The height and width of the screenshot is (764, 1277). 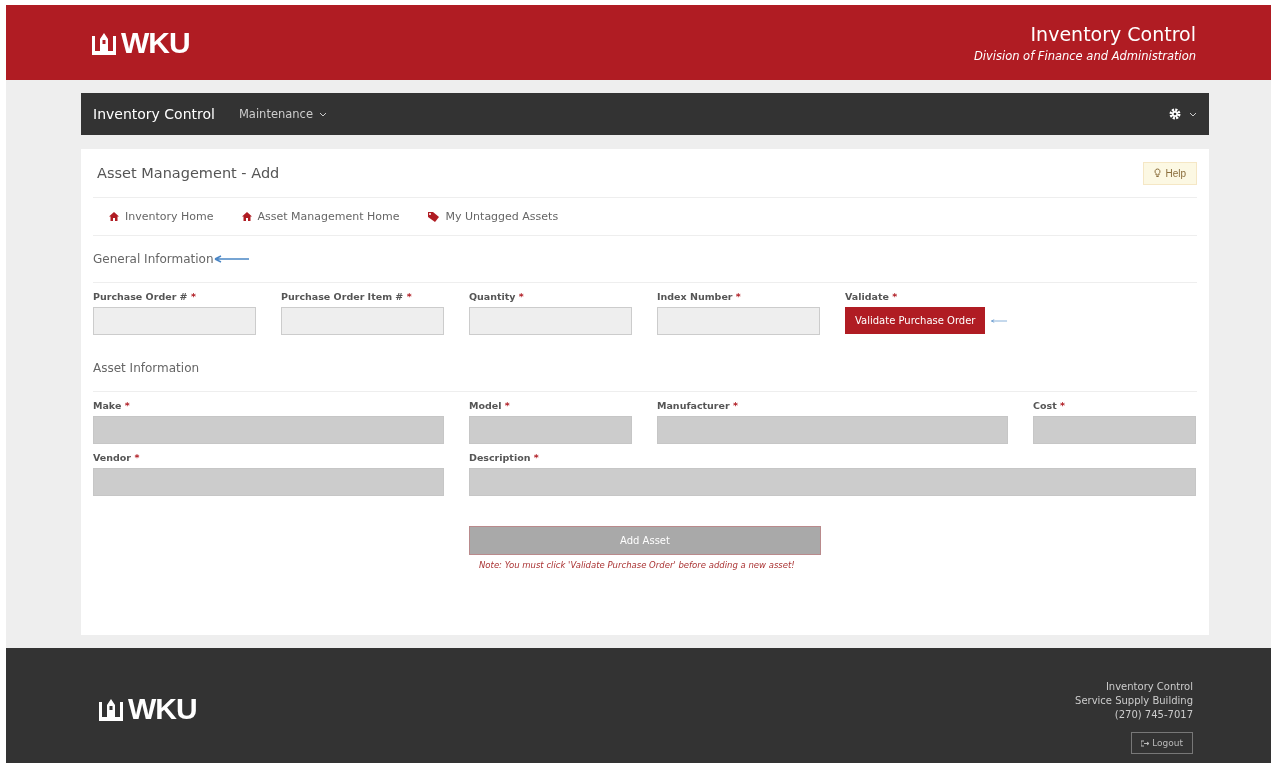 What do you see at coordinates (146, 368) in the screenshot?
I see `section-heading: Asset Information` at bounding box center [146, 368].